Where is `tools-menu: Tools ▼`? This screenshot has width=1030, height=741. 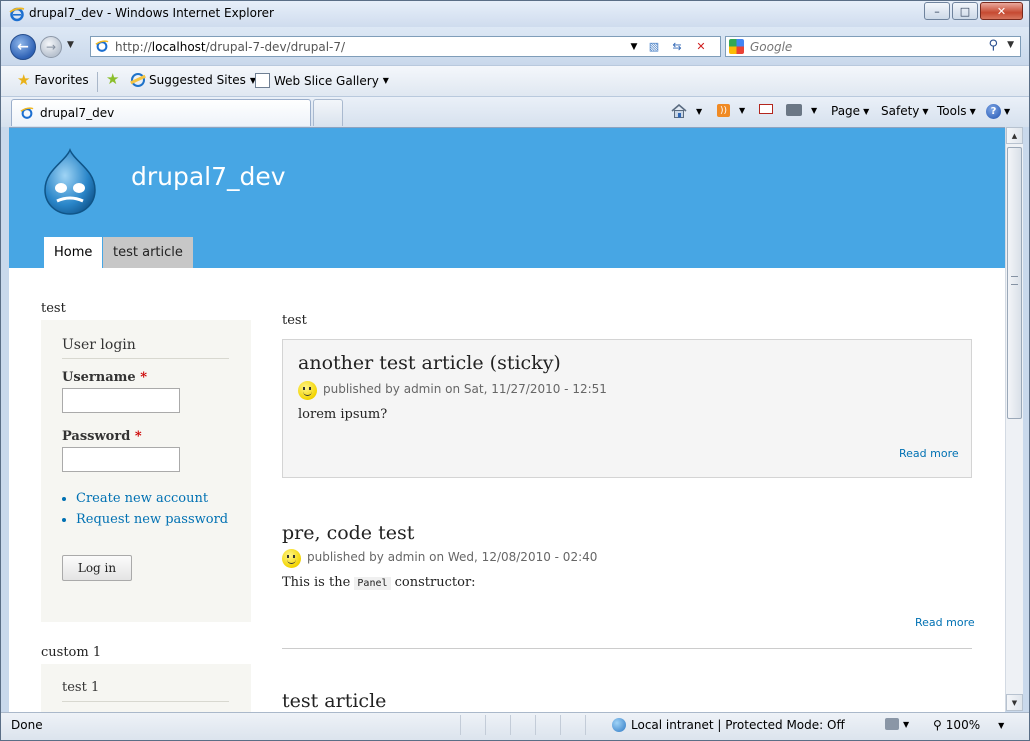 tools-menu: Tools ▼ is located at coordinates (956, 111).